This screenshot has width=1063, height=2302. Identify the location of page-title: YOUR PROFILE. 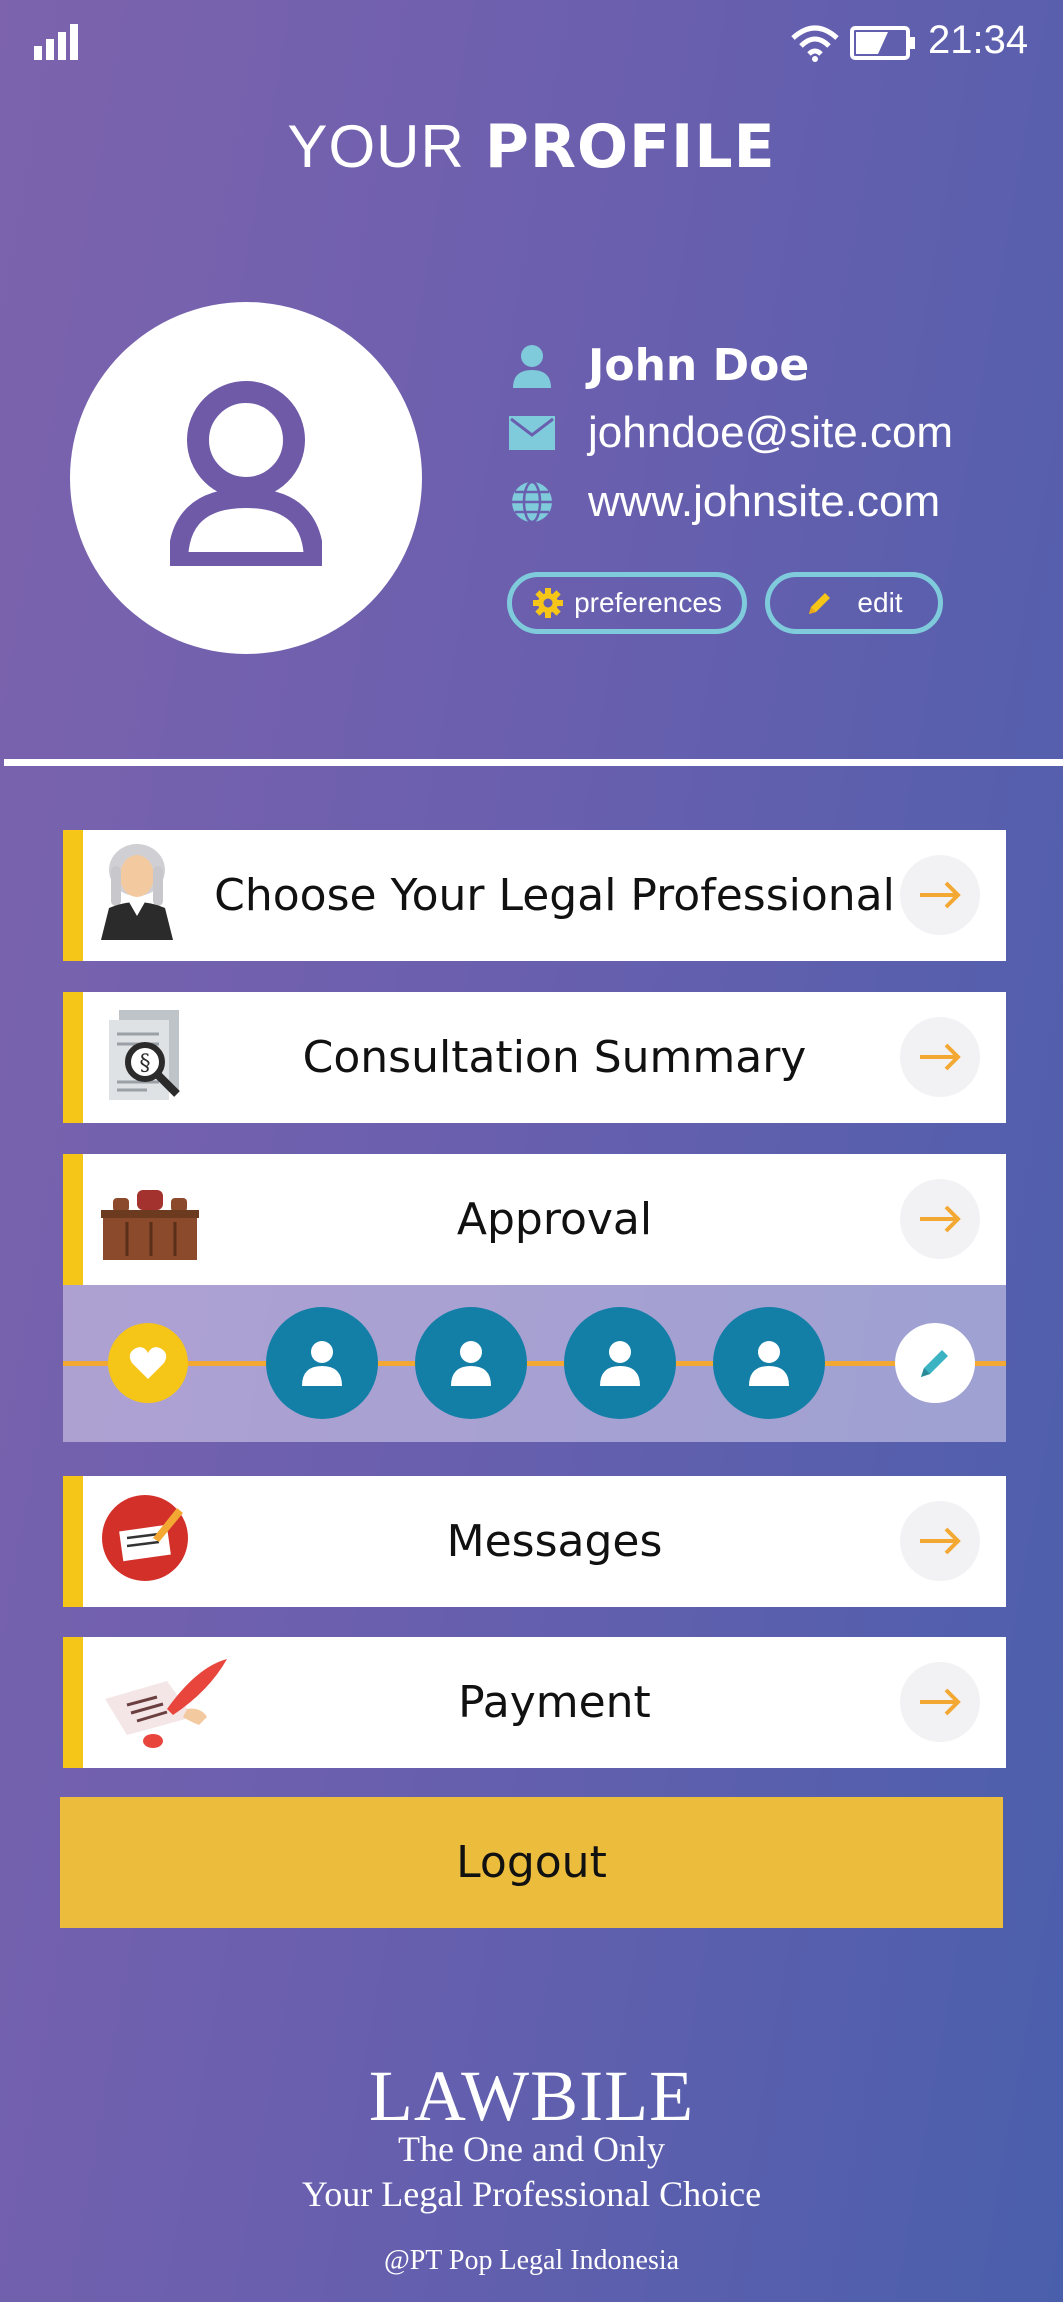
(531, 147).